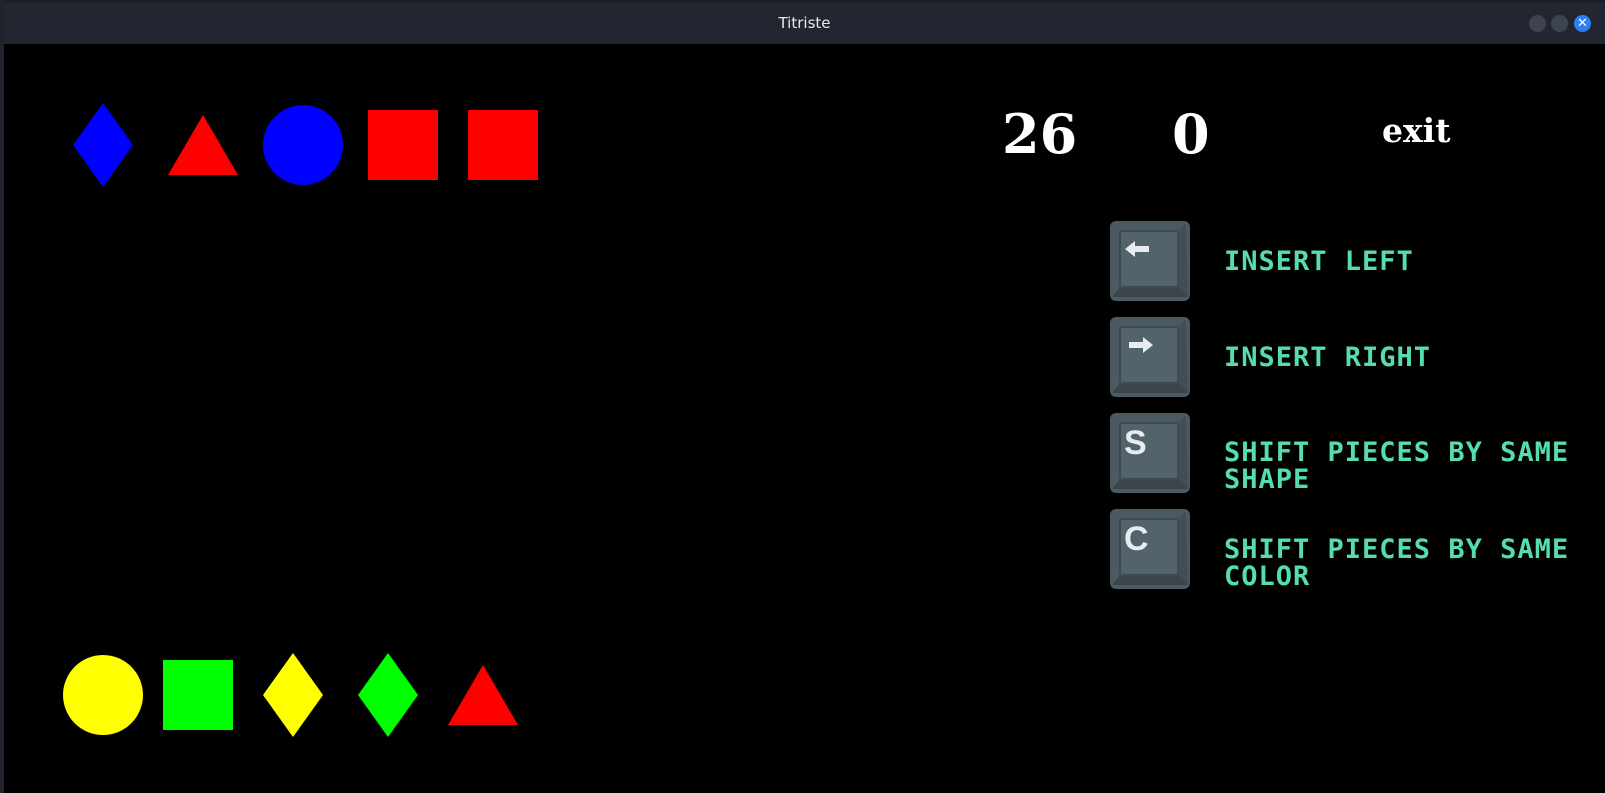  Describe the element at coordinates (1416, 130) in the screenshot. I see `exit-button: exit` at that location.